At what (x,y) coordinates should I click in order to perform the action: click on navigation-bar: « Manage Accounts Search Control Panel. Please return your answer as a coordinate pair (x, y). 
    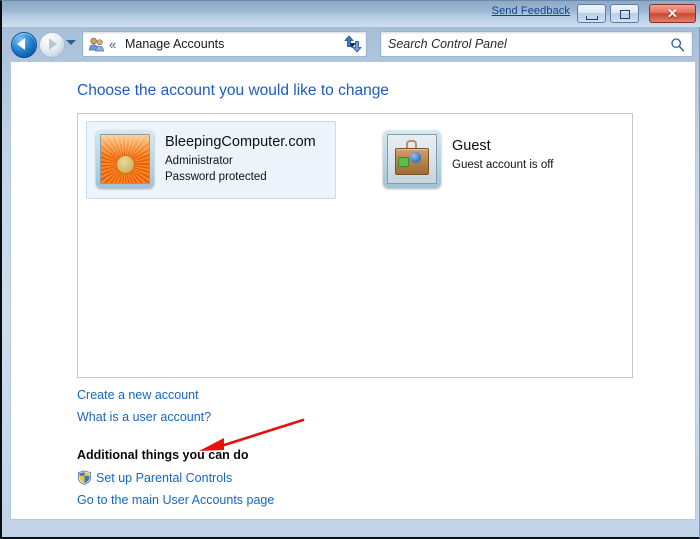
    Looking at the image, I should click on (351, 44).